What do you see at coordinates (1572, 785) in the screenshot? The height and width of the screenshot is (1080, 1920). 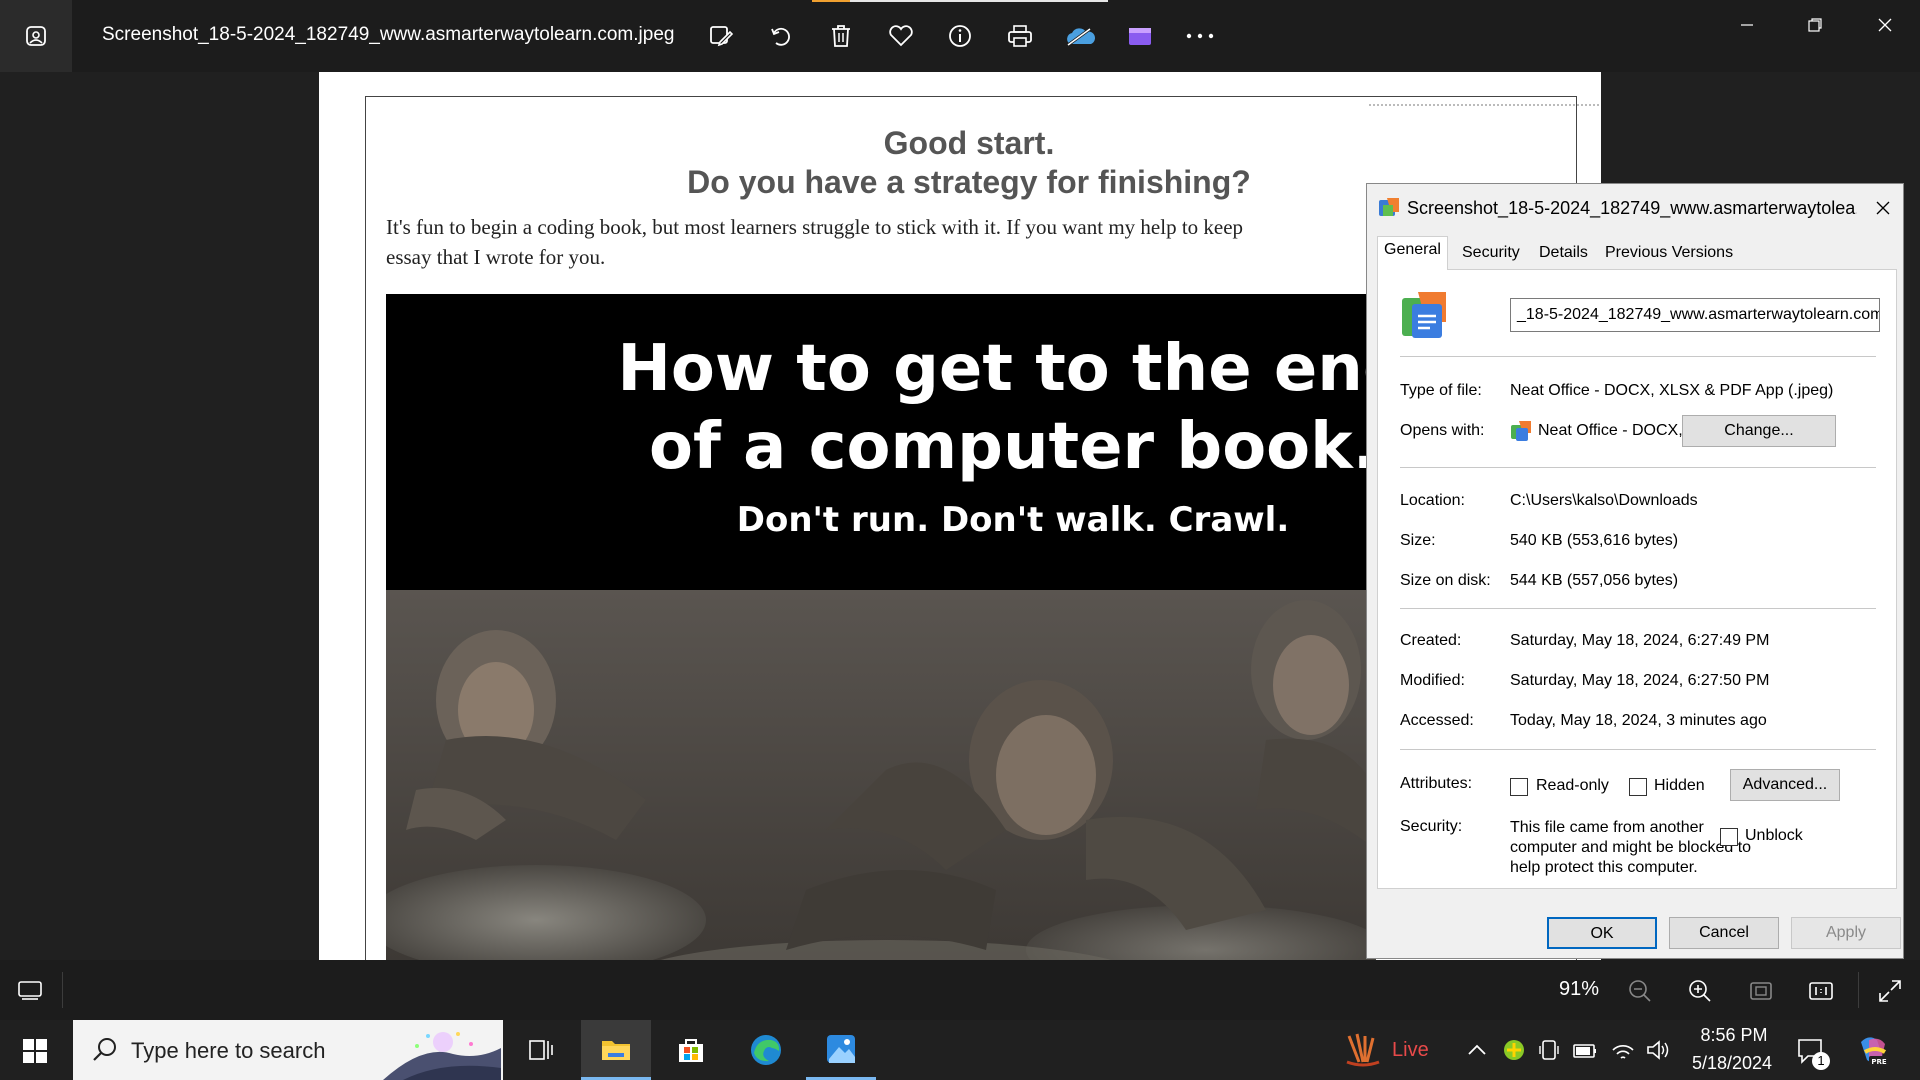 I see `readonly-label: Read-only` at bounding box center [1572, 785].